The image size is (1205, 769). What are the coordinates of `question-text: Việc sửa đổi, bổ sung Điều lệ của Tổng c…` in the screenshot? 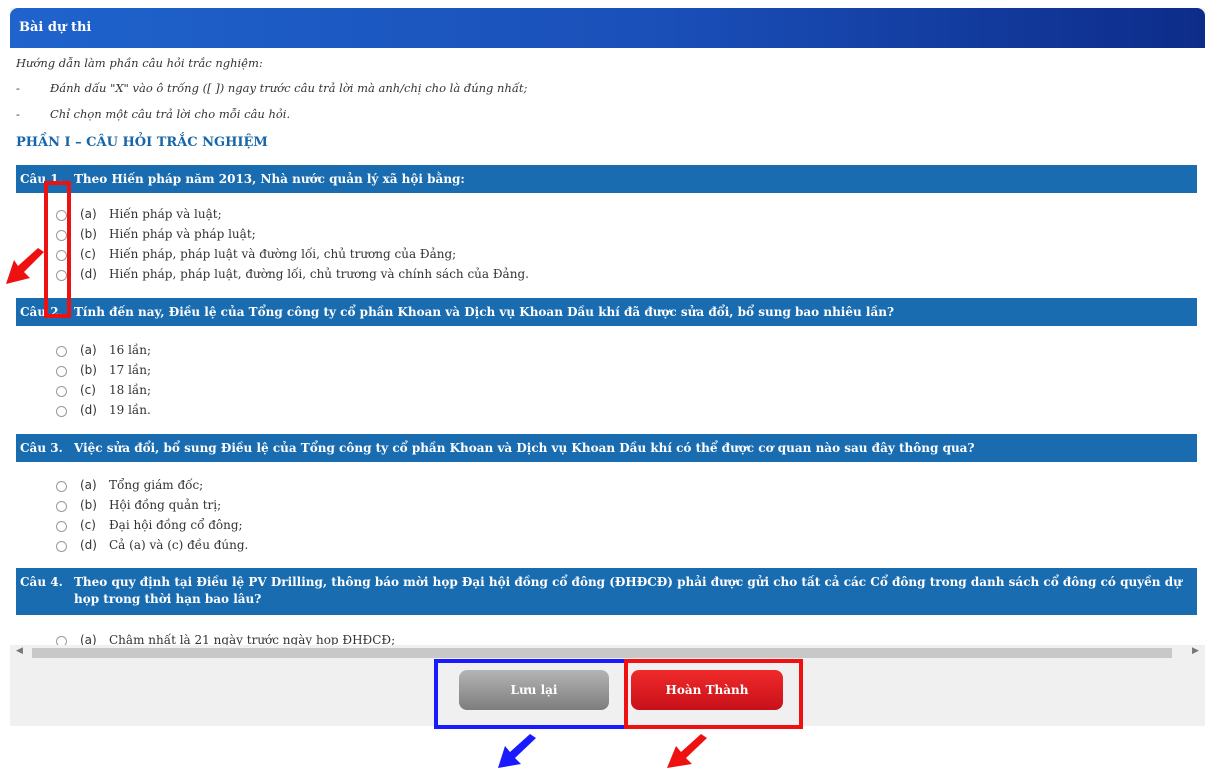 It's located at (524, 448).